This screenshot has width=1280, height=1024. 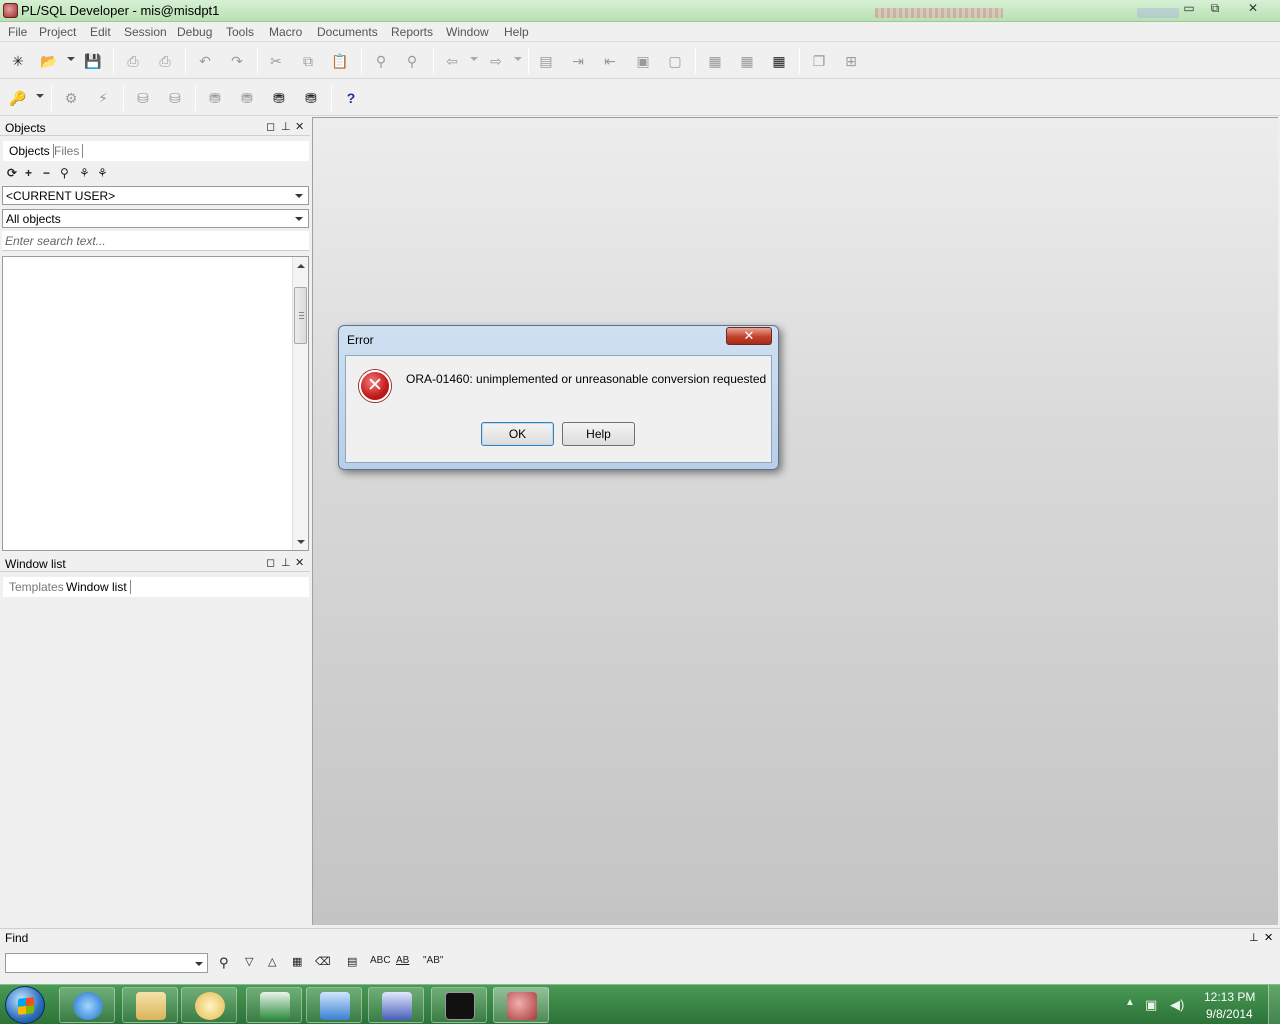 What do you see at coordinates (224, 963) in the screenshot?
I see `find-binoculars-icon: ⚲` at bounding box center [224, 963].